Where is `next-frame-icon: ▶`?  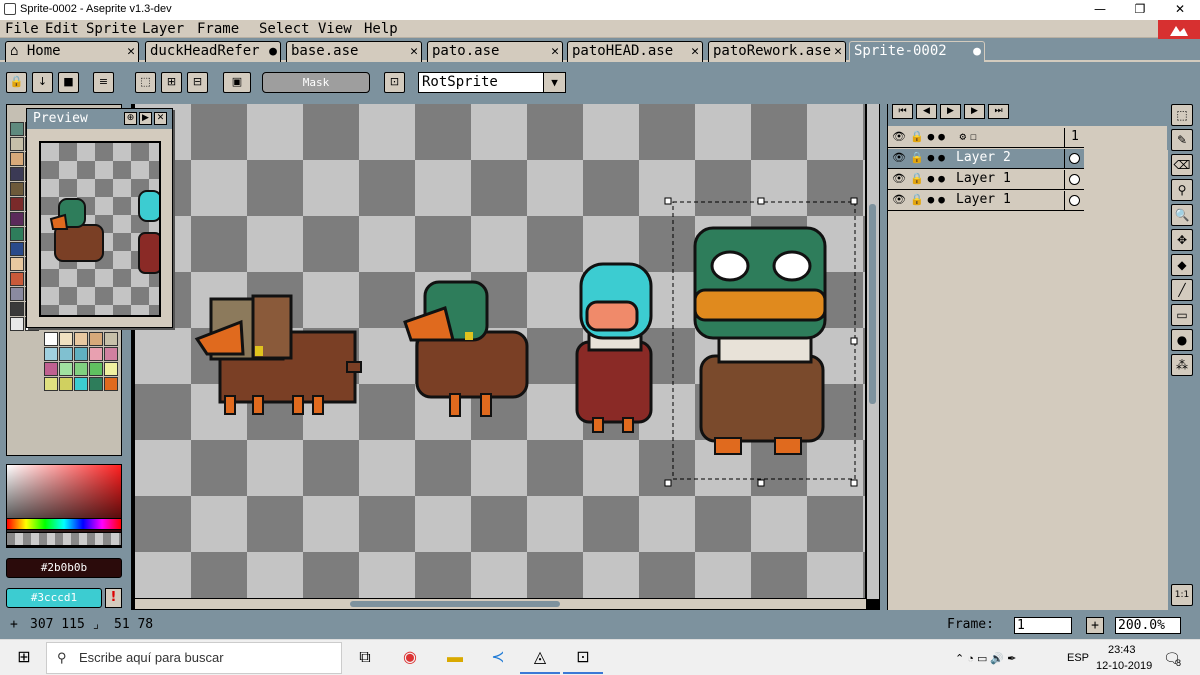
next-frame-icon: ▶ is located at coordinates (974, 111).